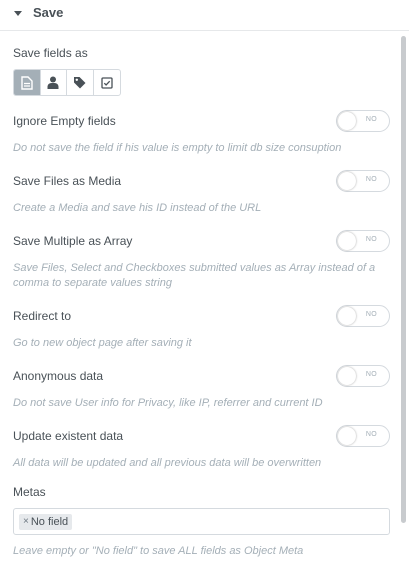  What do you see at coordinates (64, 121) in the screenshot?
I see `ignore-empty-fields-label: Ignore Empty fields` at bounding box center [64, 121].